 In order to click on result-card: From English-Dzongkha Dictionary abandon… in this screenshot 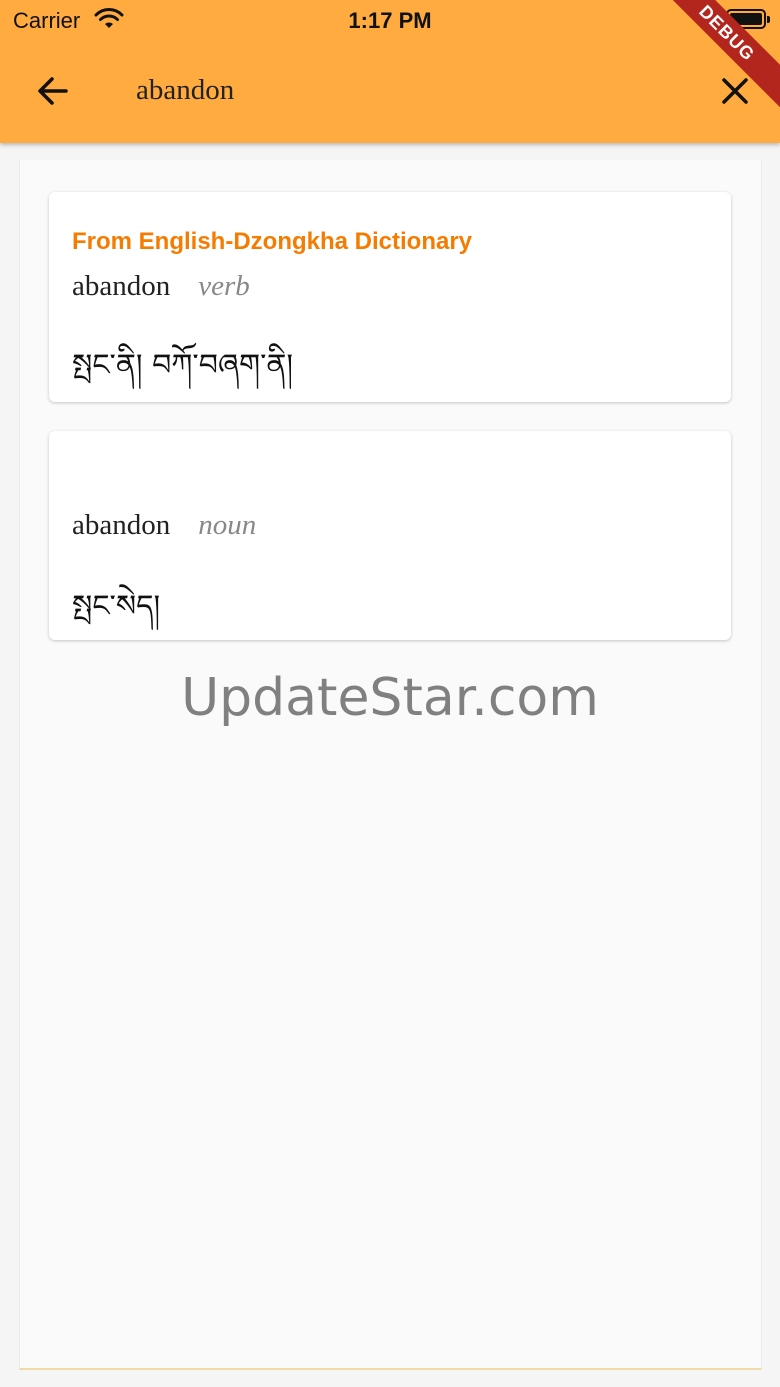, I will do `click(390, 297)`.